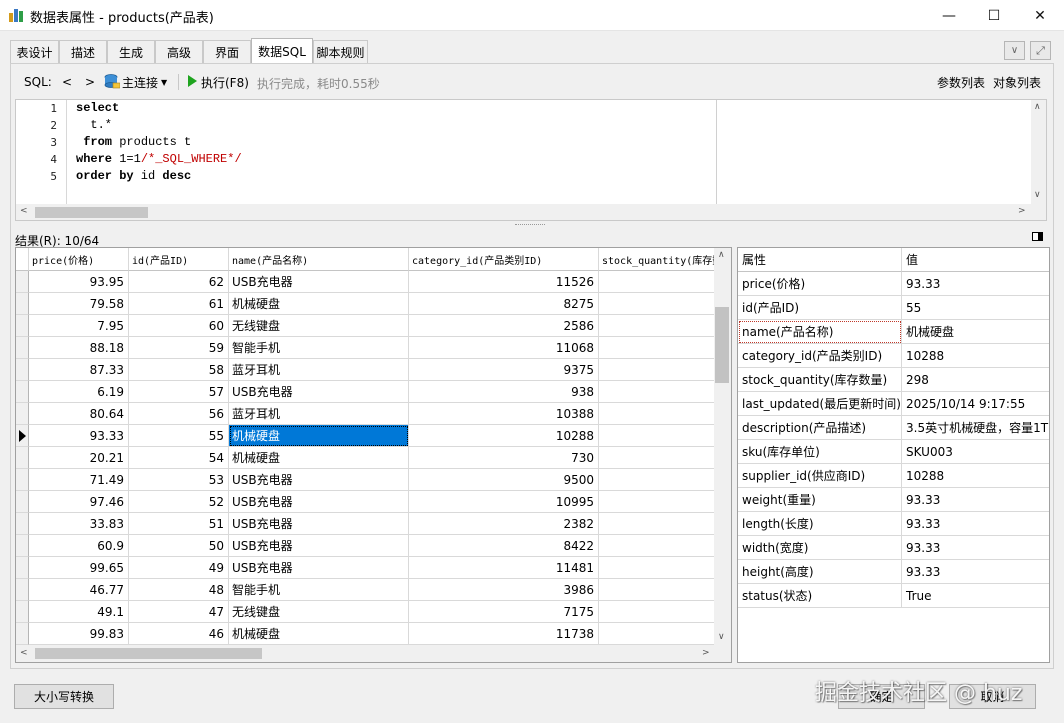  Describe the element at coordinates (504, 546) in the screenshot. I see `table-cell: 8422` at that location.